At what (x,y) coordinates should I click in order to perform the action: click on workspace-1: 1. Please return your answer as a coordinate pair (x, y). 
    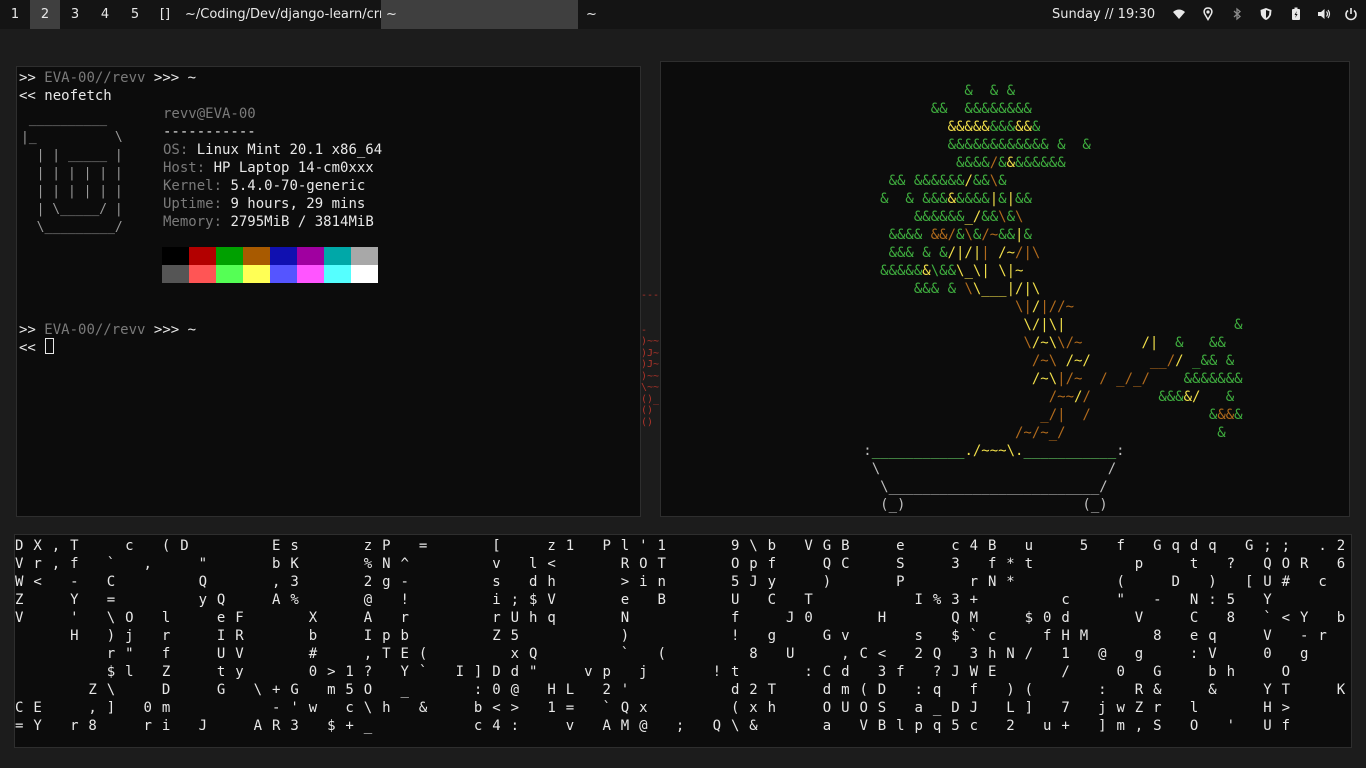
    Looking at the image, I should click on (15, 14).